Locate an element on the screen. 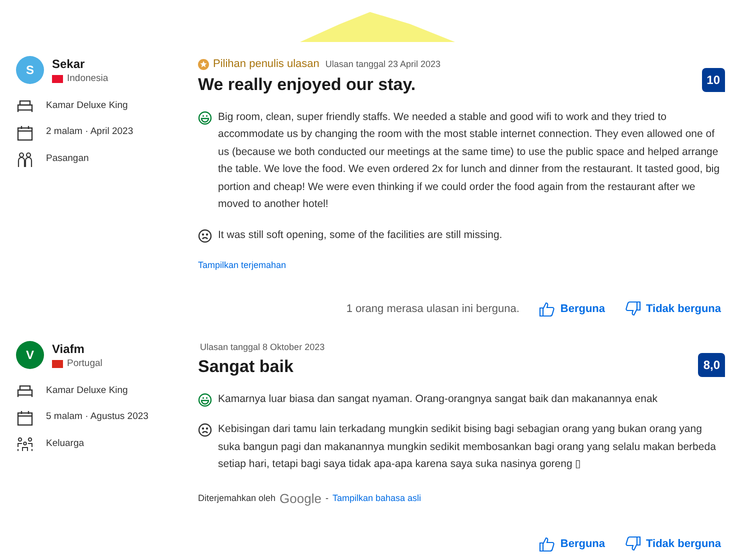 The image size is (733, 560). review-date: Ulasan tanggal 23 April 2023 is located at coordinates (383, 64).